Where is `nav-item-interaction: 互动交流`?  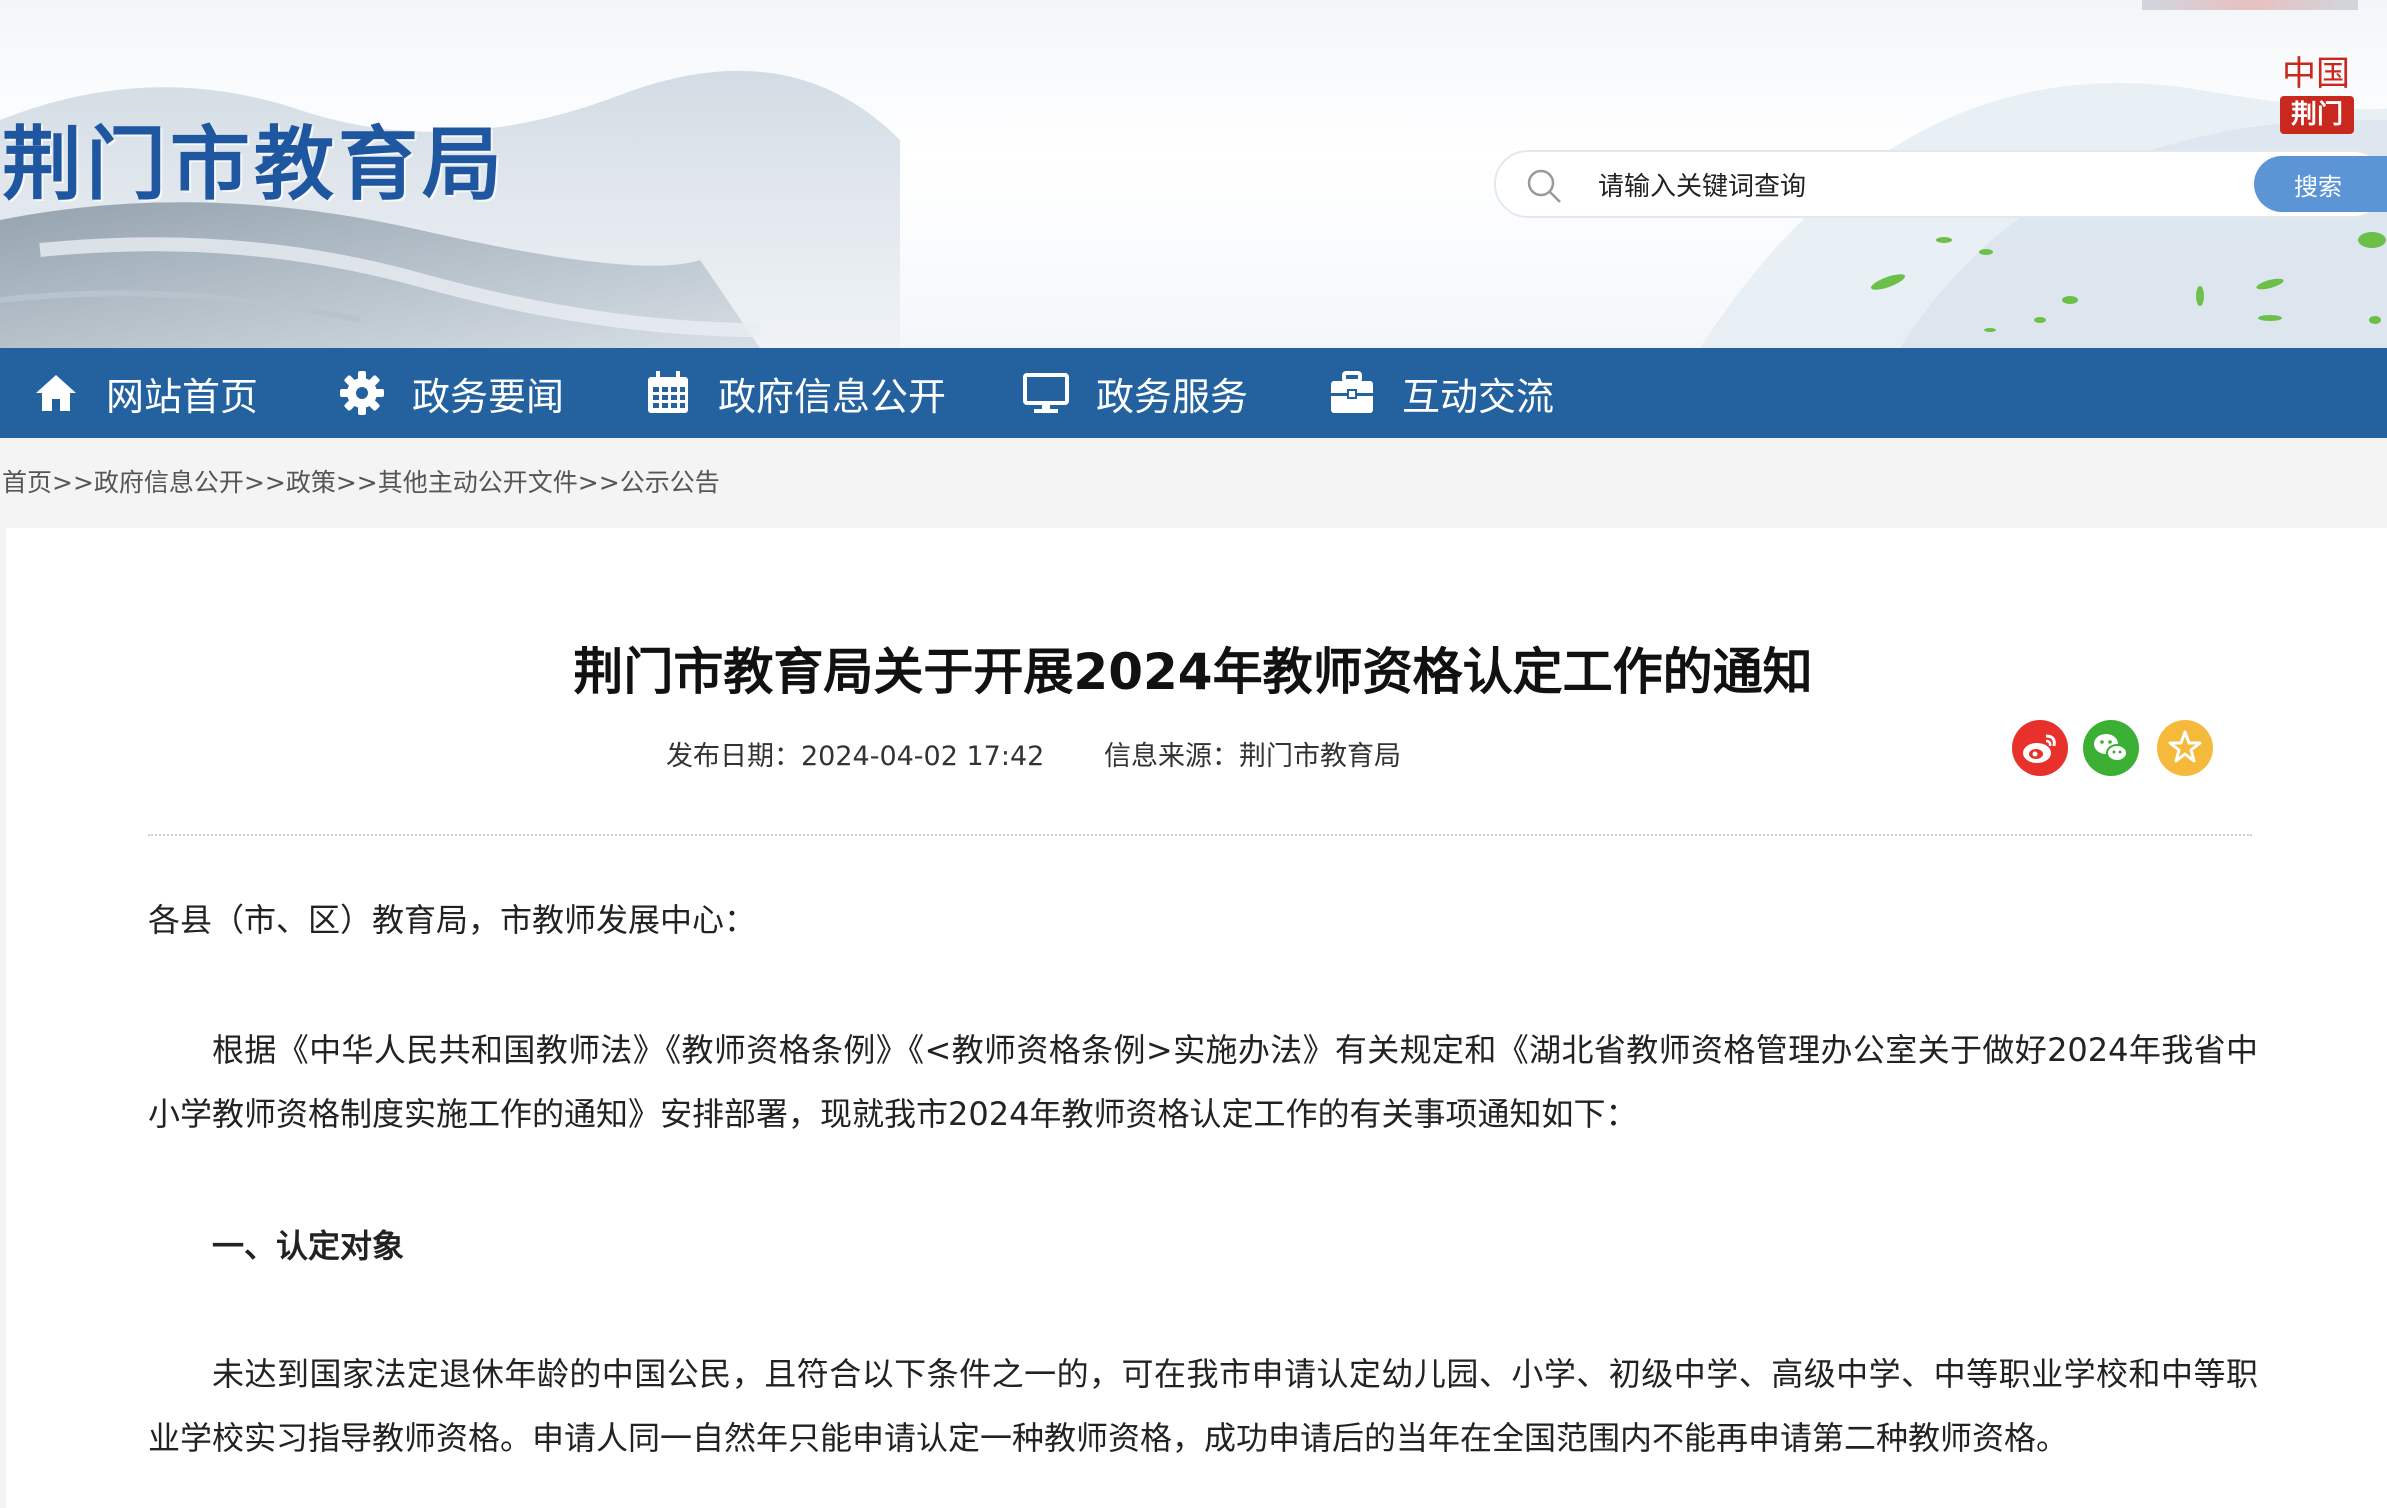
nav-item-interaction: 互动交流 is located at coordinates (1441, 393).